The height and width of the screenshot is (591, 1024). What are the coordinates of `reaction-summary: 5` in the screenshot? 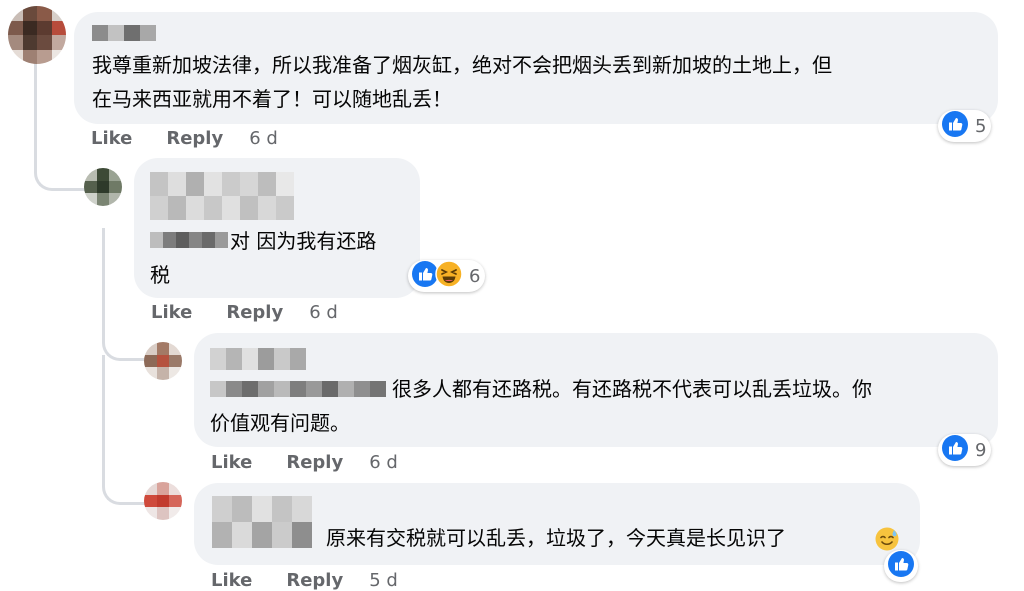 It's located at (965, 126).